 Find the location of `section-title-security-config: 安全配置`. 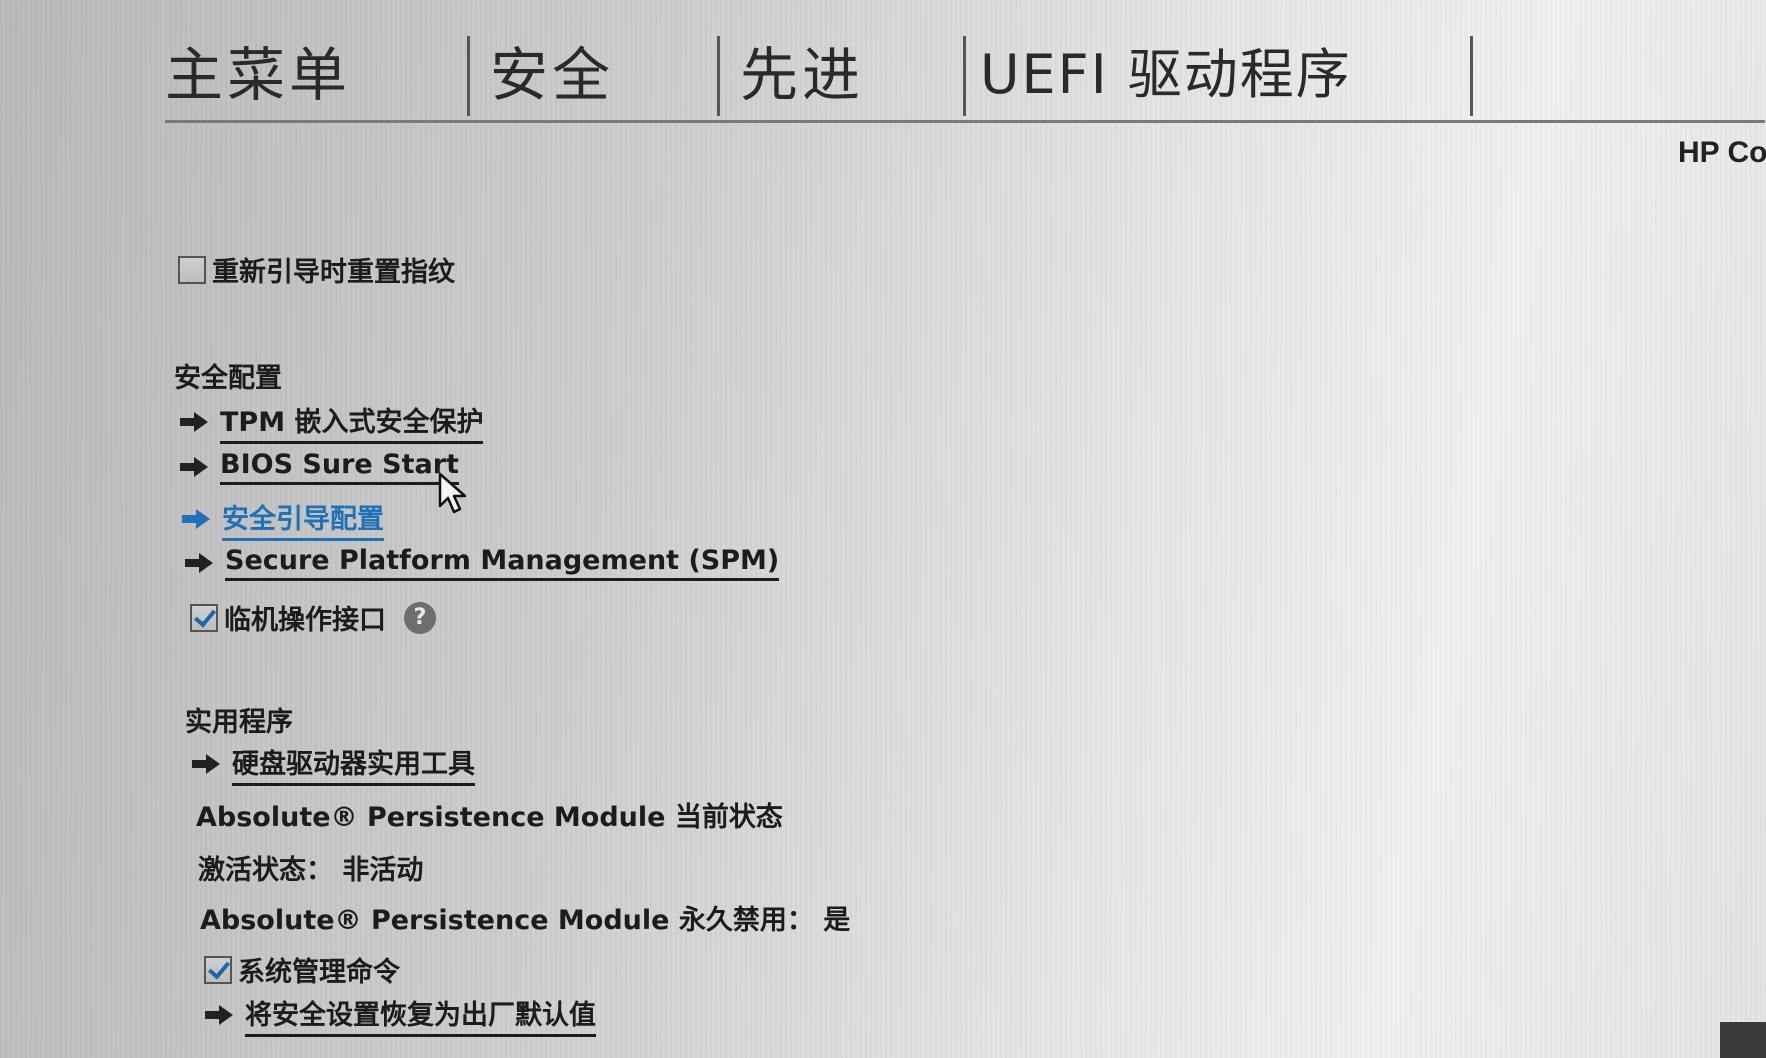

section-title-security-config: 安全配置 is located at coordinates (228, 378).